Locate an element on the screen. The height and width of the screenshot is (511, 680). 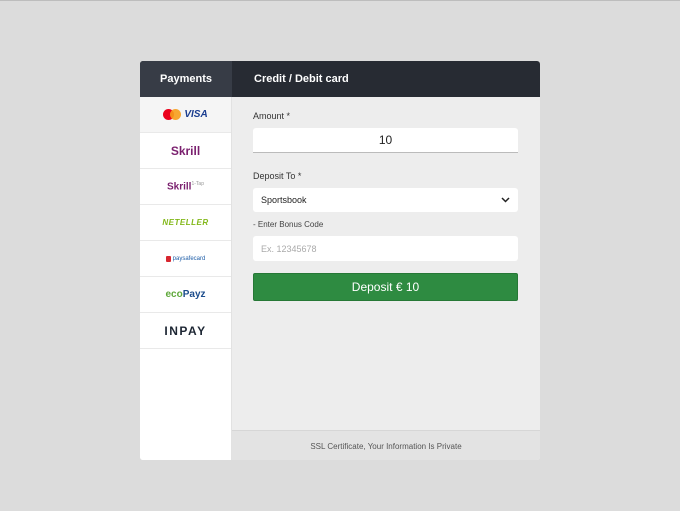
method-paysafecard: paysafecard is located at coordinates (185, 259).